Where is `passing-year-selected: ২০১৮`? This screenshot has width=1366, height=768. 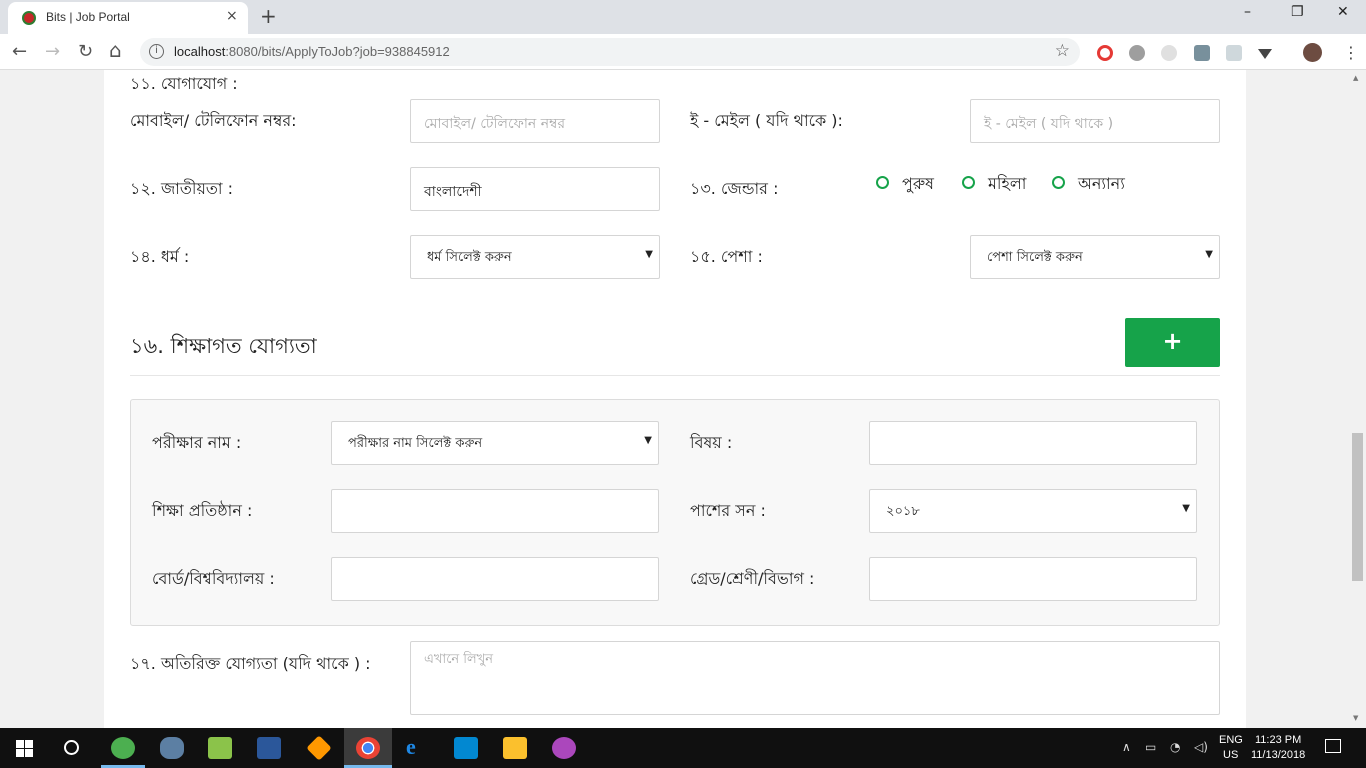
passing-year-selected: ২০১৮ is located at coordinates (903, 511).